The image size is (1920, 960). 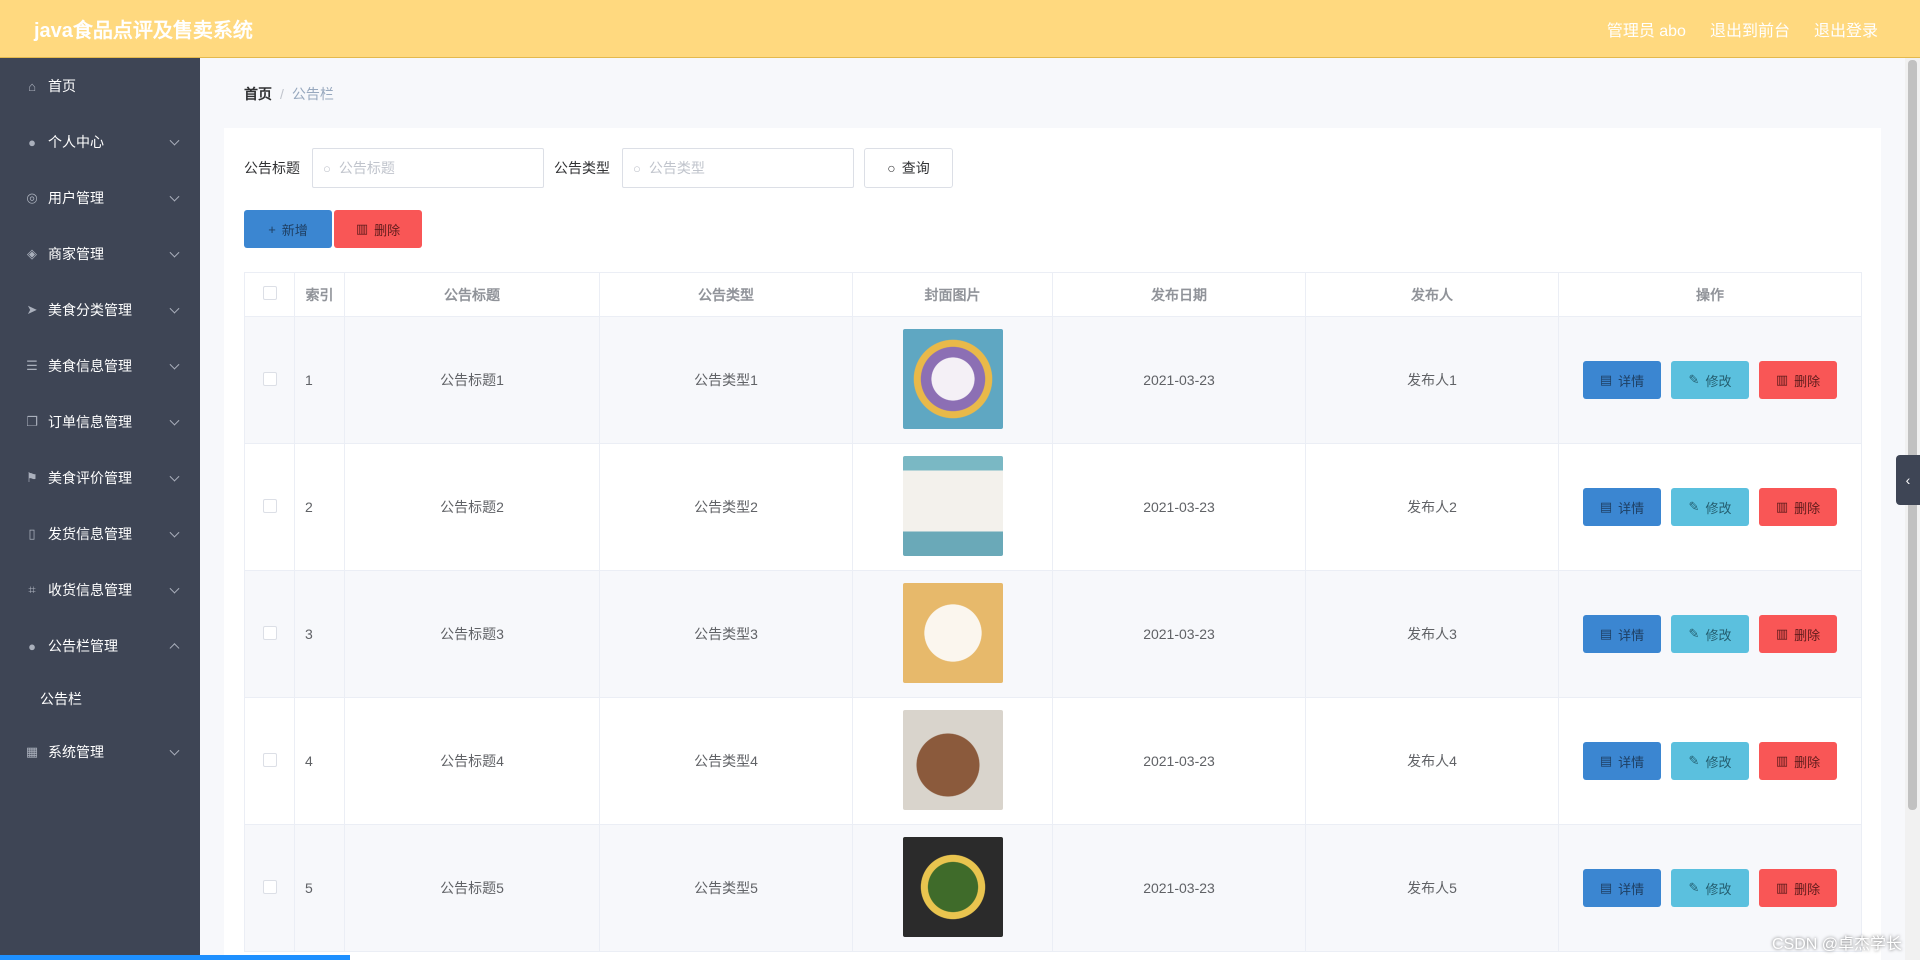 I want to click on add-button: + 新增, so click(x=288, y=229).